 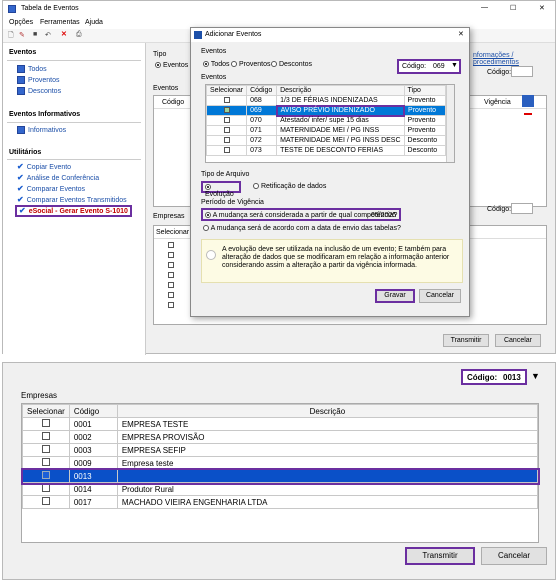 What do you see at coordinates (497, 102) in the screenshot?
I see `col-vigencia: Vigência` at bounding box center [497, 102].